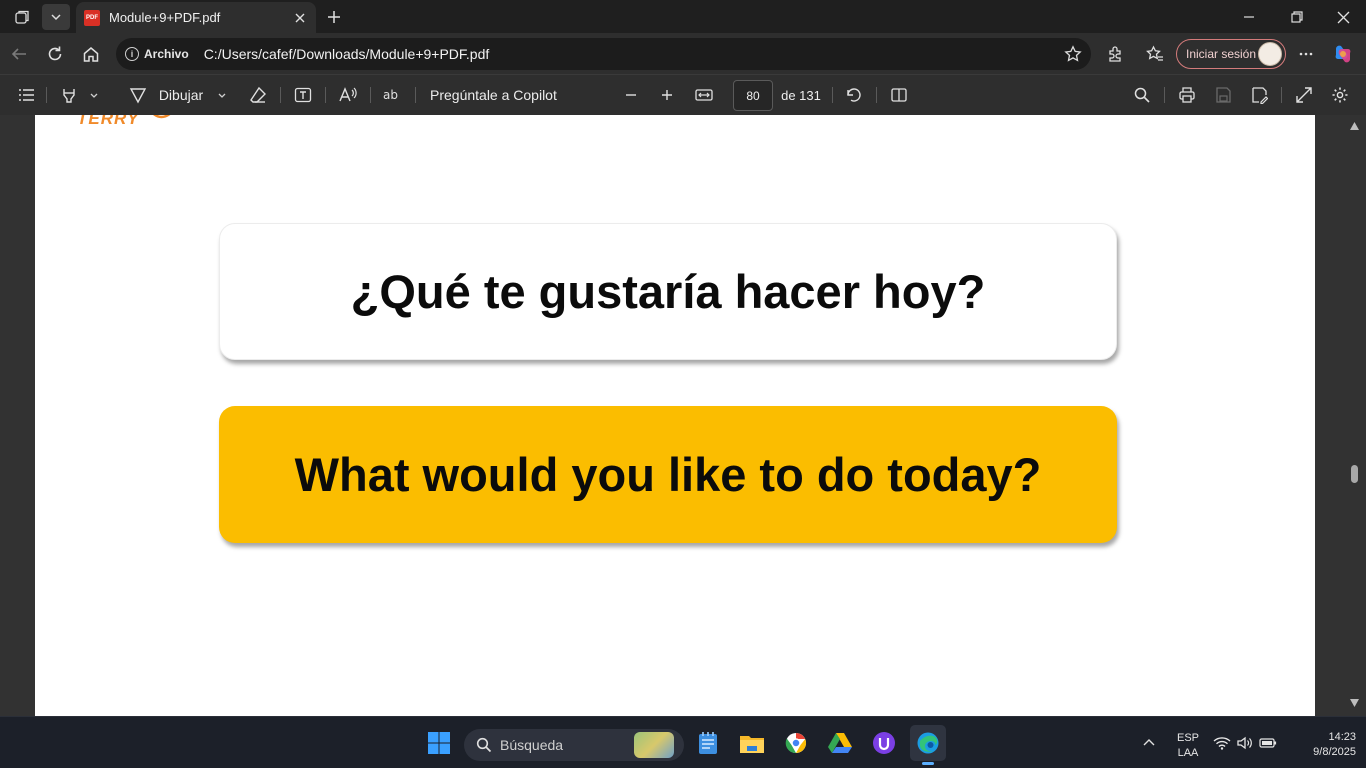  I want to click on clock: 14:23 9/8/2025, so click(1323, 745).